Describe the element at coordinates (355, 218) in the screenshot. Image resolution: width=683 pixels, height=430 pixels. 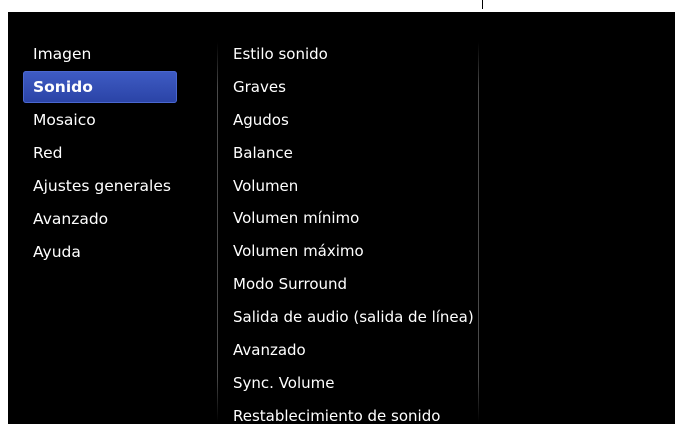
I see `submenu-item-volumen-minimo: Volumen mínimo` at that location.